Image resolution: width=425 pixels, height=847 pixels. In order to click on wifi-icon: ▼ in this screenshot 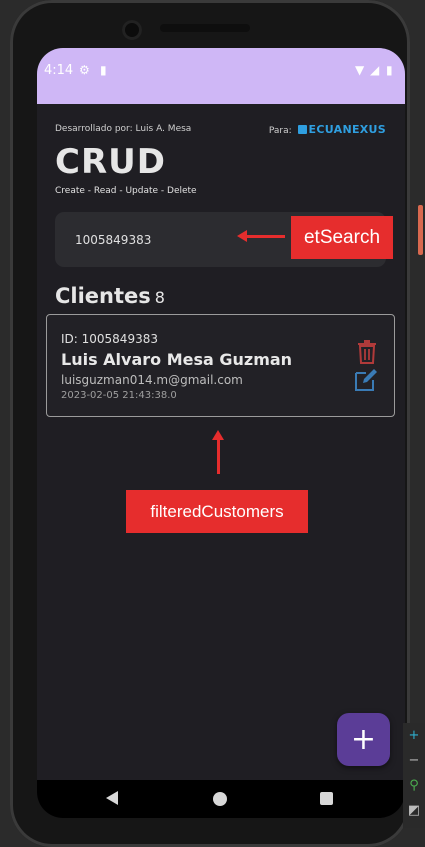, I will do `click(360, 70)`.